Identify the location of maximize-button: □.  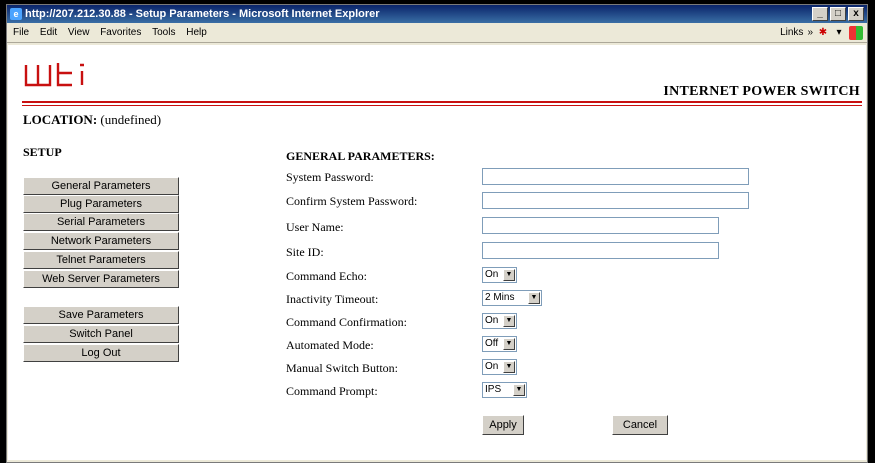
(838, 14).